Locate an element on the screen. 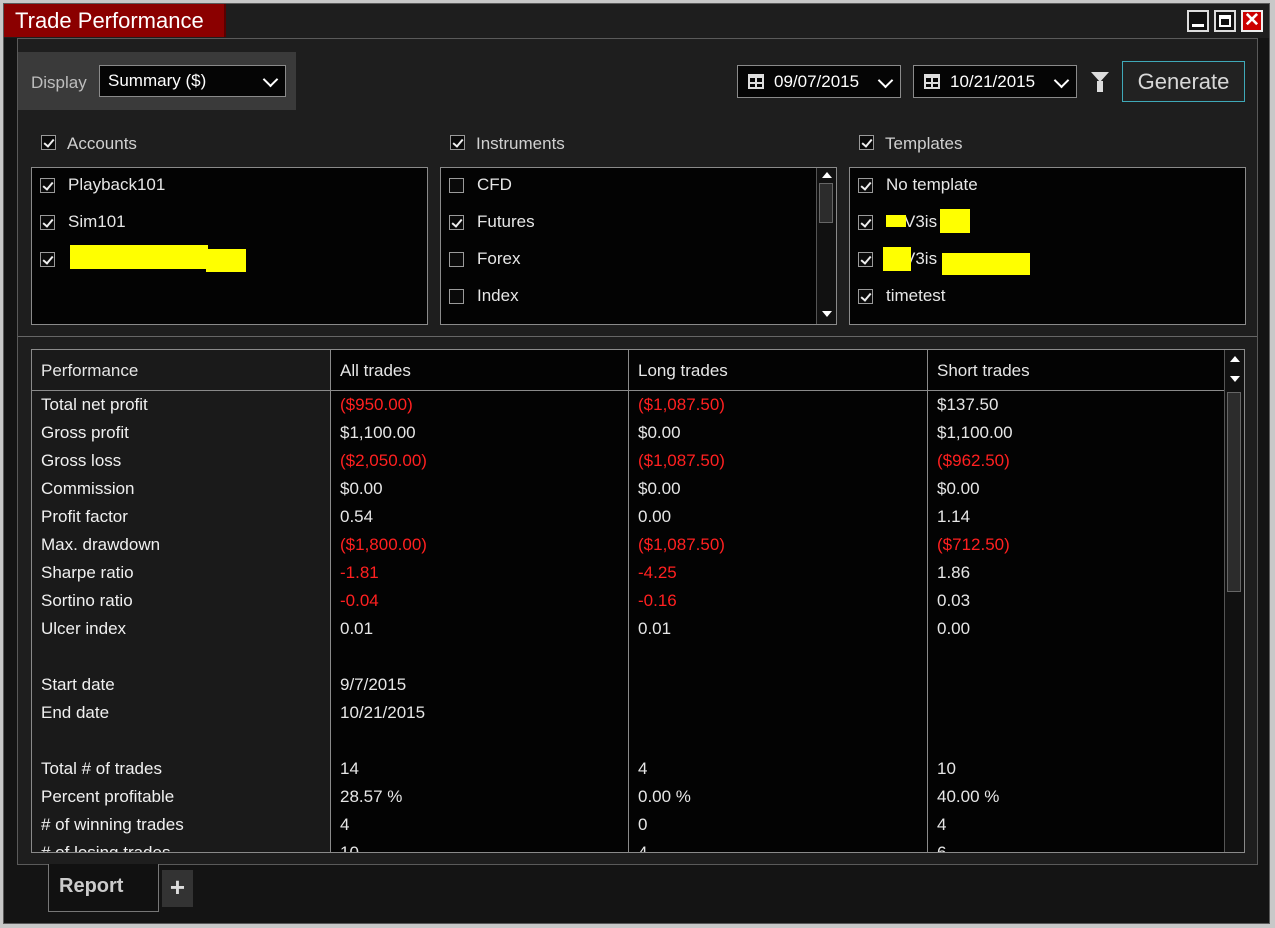  long-trades-value: 0.01 is located at coordinates (655, 628).